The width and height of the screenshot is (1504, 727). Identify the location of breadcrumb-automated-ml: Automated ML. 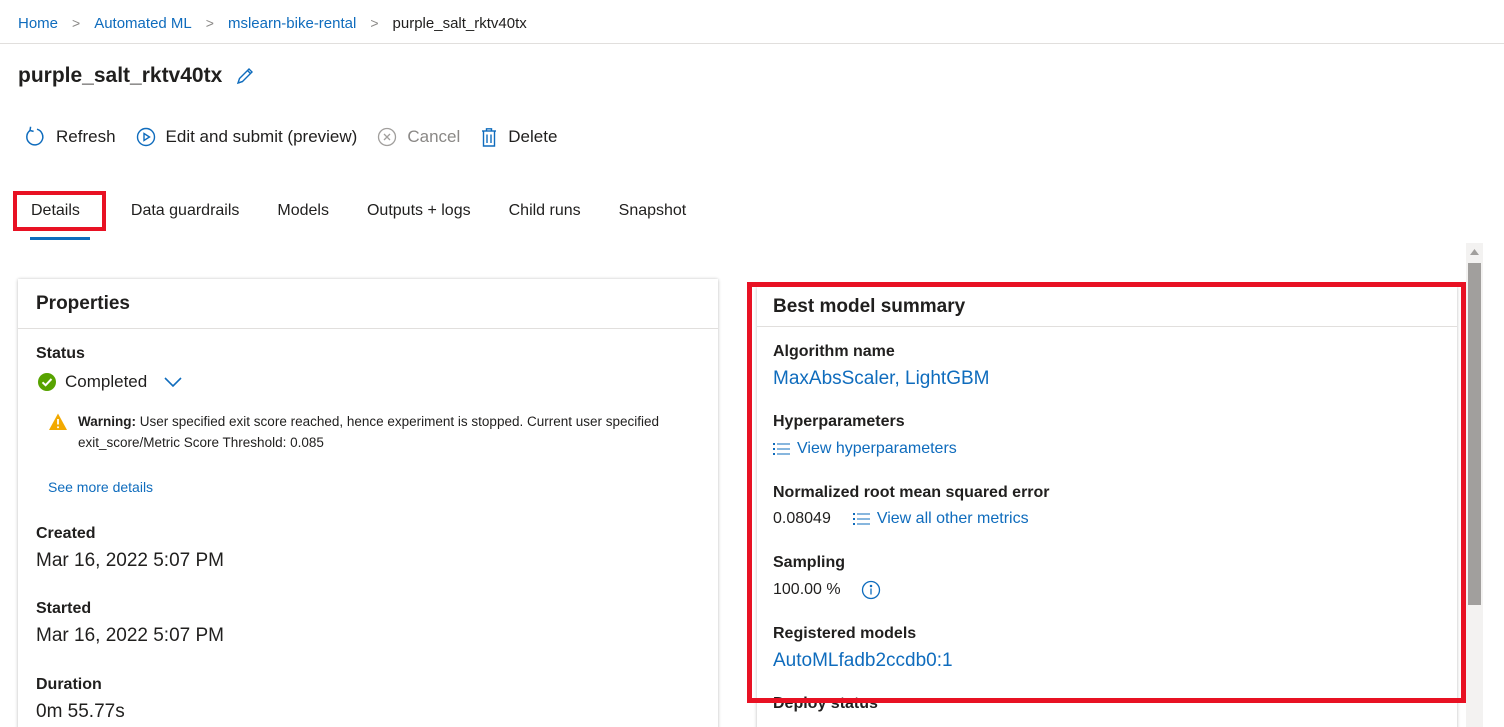
(143, 23).